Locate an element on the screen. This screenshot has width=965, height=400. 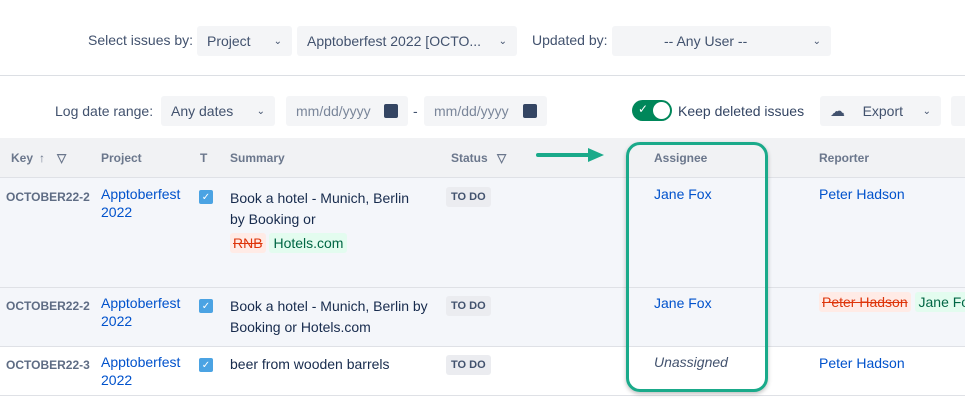
col-reporter: Reporter is located at coordinates (844, 158).